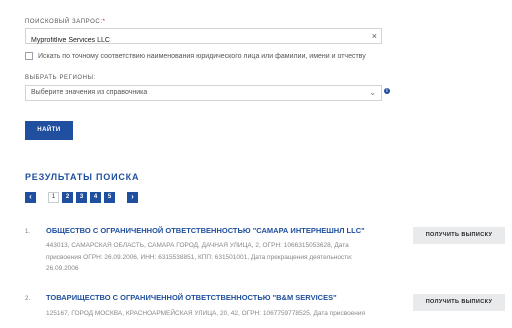  I want to click on query-label-text: ПОИСКОВЫЙ ЗАПРОС:, so click(64, 22).